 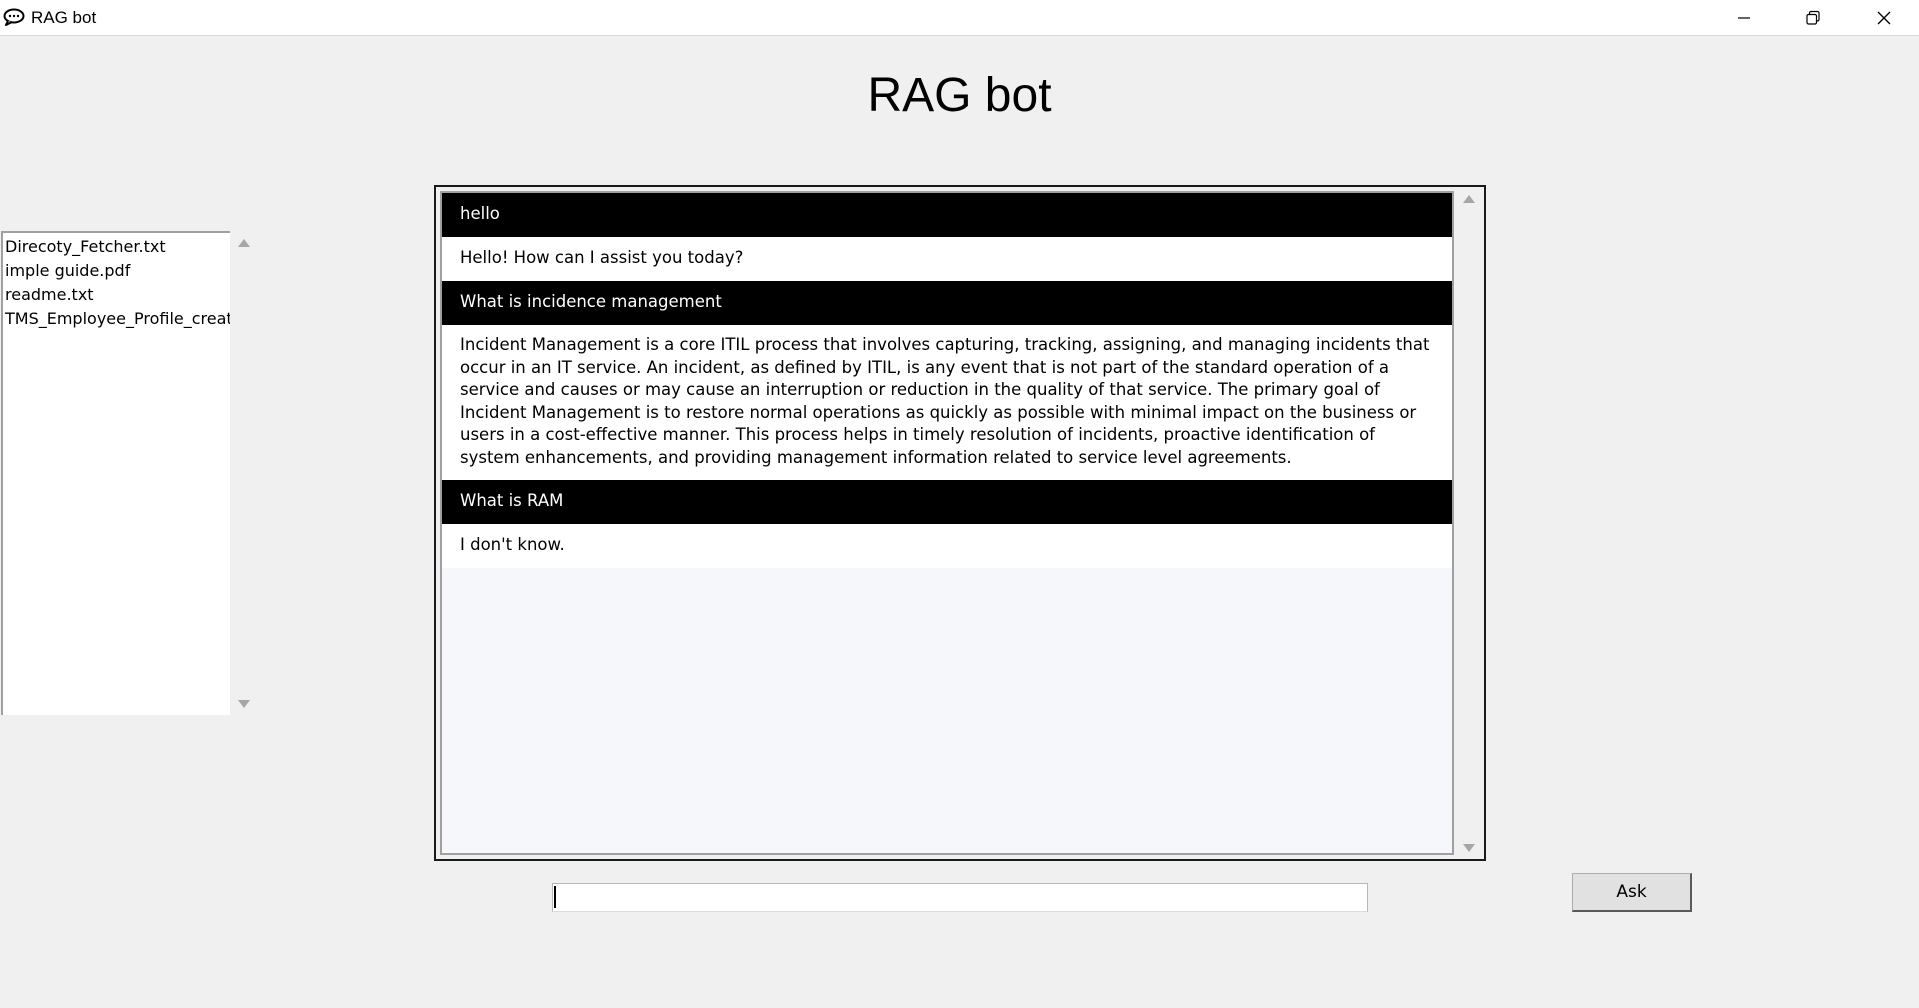 I want to click on user-message: What is incidence management, so click(x=947, y=303).